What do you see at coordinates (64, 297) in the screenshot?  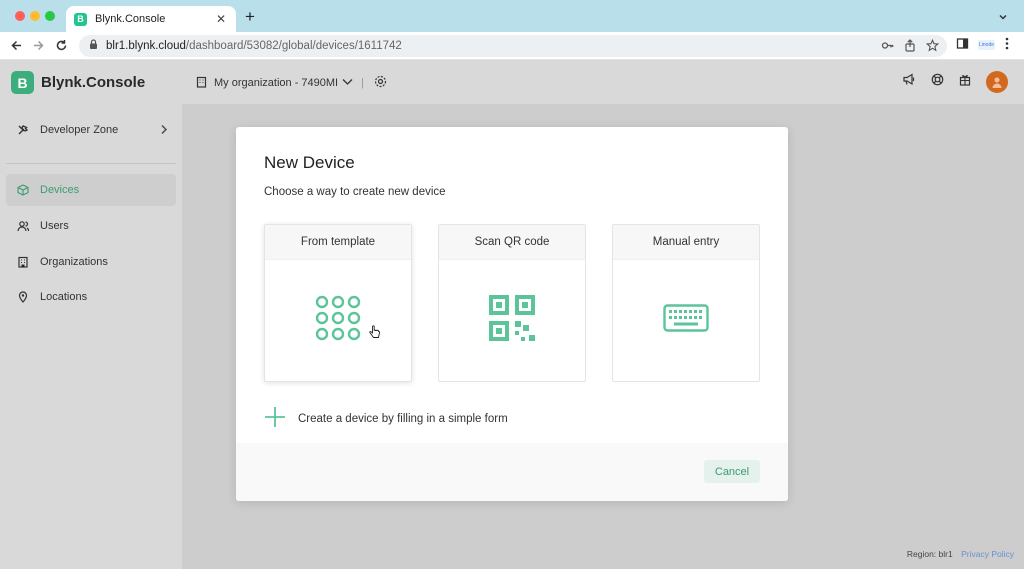 I see `sidebar-item-label: Locations` at bounding box center [64, 297].